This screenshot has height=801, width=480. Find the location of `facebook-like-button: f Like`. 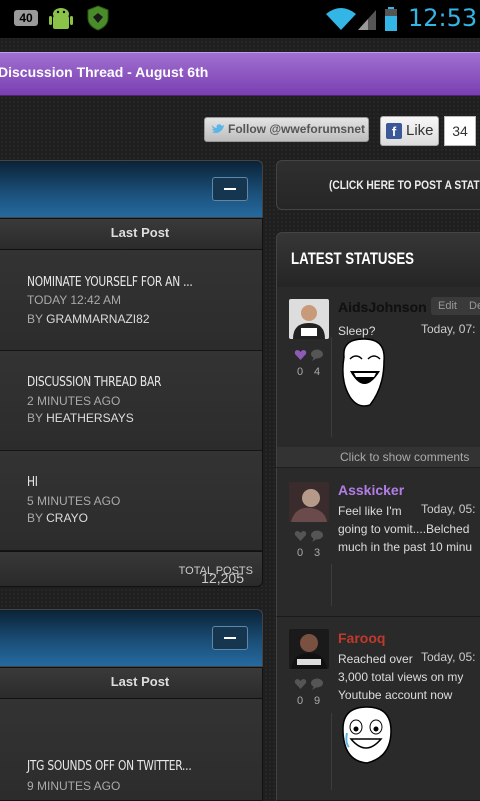

facebook-like-button: f Like is located at coordinates (409, 131).